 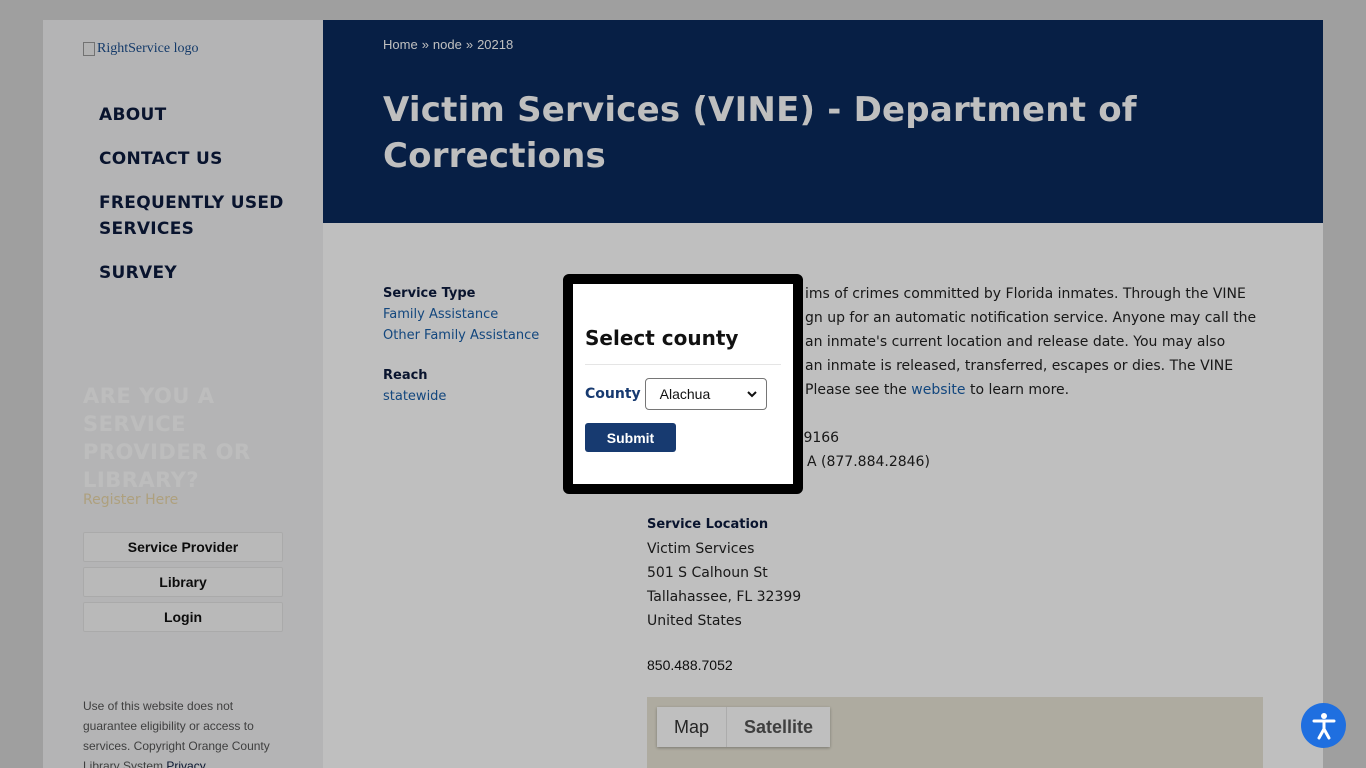 I want to click on accessibility-button, so click(x=1323, y=725).